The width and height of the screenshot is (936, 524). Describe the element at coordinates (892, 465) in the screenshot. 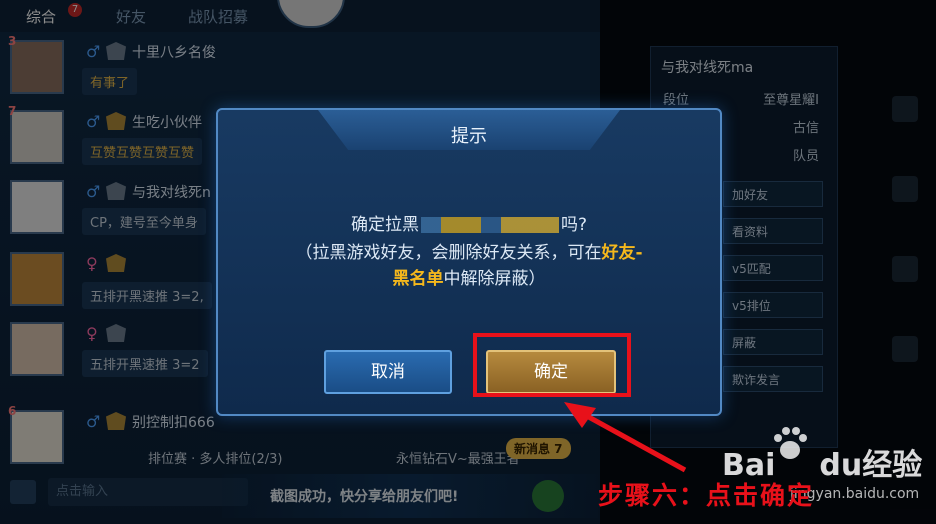

I see `watermark-brand-part: 经验` at that location.